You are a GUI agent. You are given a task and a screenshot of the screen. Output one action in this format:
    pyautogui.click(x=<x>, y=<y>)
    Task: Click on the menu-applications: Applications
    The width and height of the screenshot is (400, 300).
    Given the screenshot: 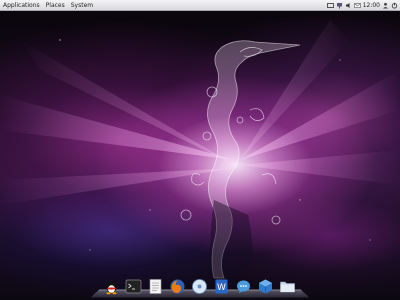 What is the action you would take?
    pyautogui.click(x=21, y=5)
    